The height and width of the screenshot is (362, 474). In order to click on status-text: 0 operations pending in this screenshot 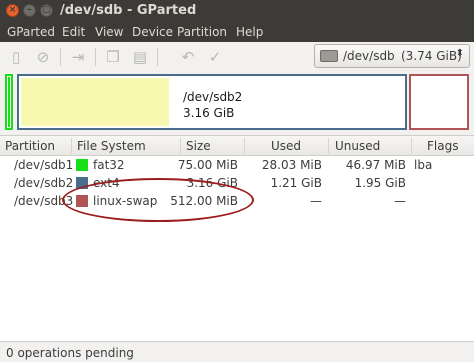, I will do `click(70, 353)`.